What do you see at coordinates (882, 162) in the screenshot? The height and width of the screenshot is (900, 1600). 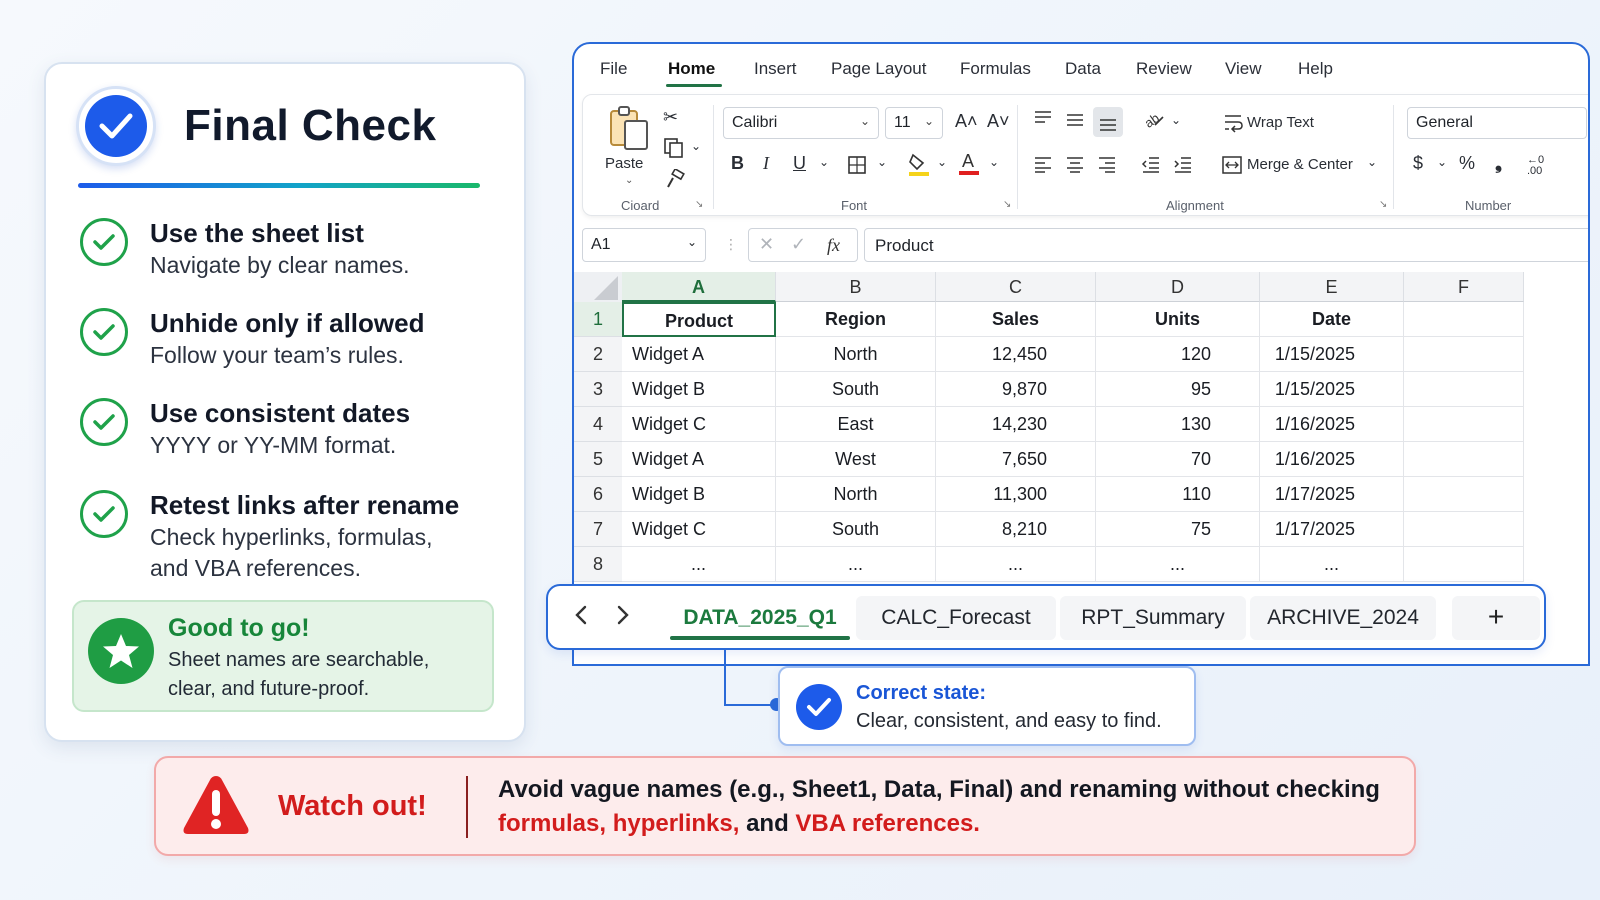 I see `borders-dropdown-icon: ⌄` at bounding box center [882, 162].